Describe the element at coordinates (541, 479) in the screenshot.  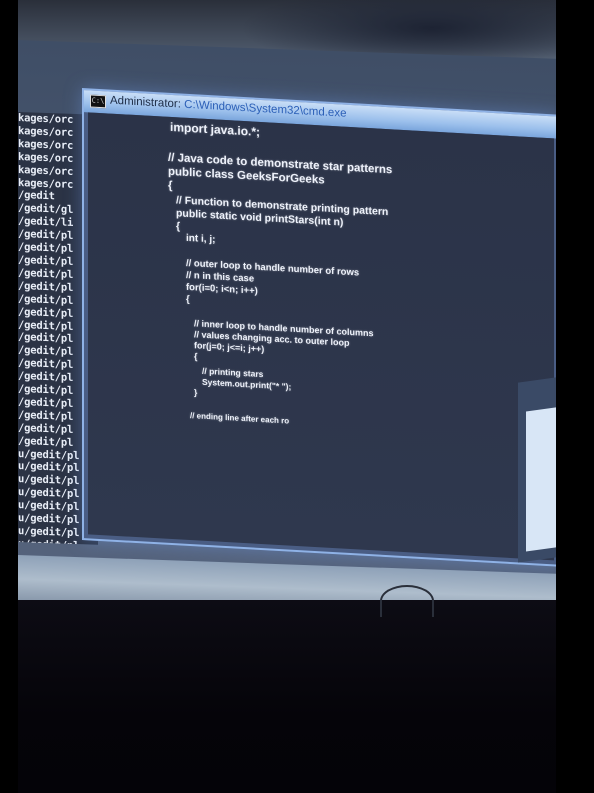
I see `background-window-panel` at that location.